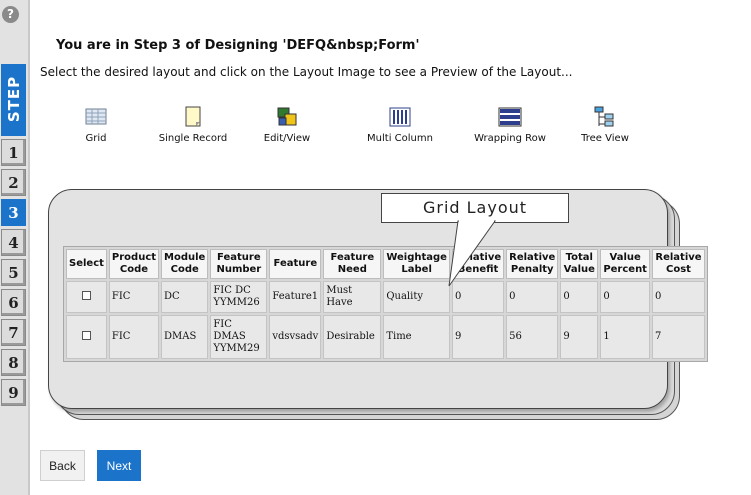 The height and width of the screenshot is (495, 751). I want to click on layout-option-wrapping-row: Wrapping Row, so click(510, 125).